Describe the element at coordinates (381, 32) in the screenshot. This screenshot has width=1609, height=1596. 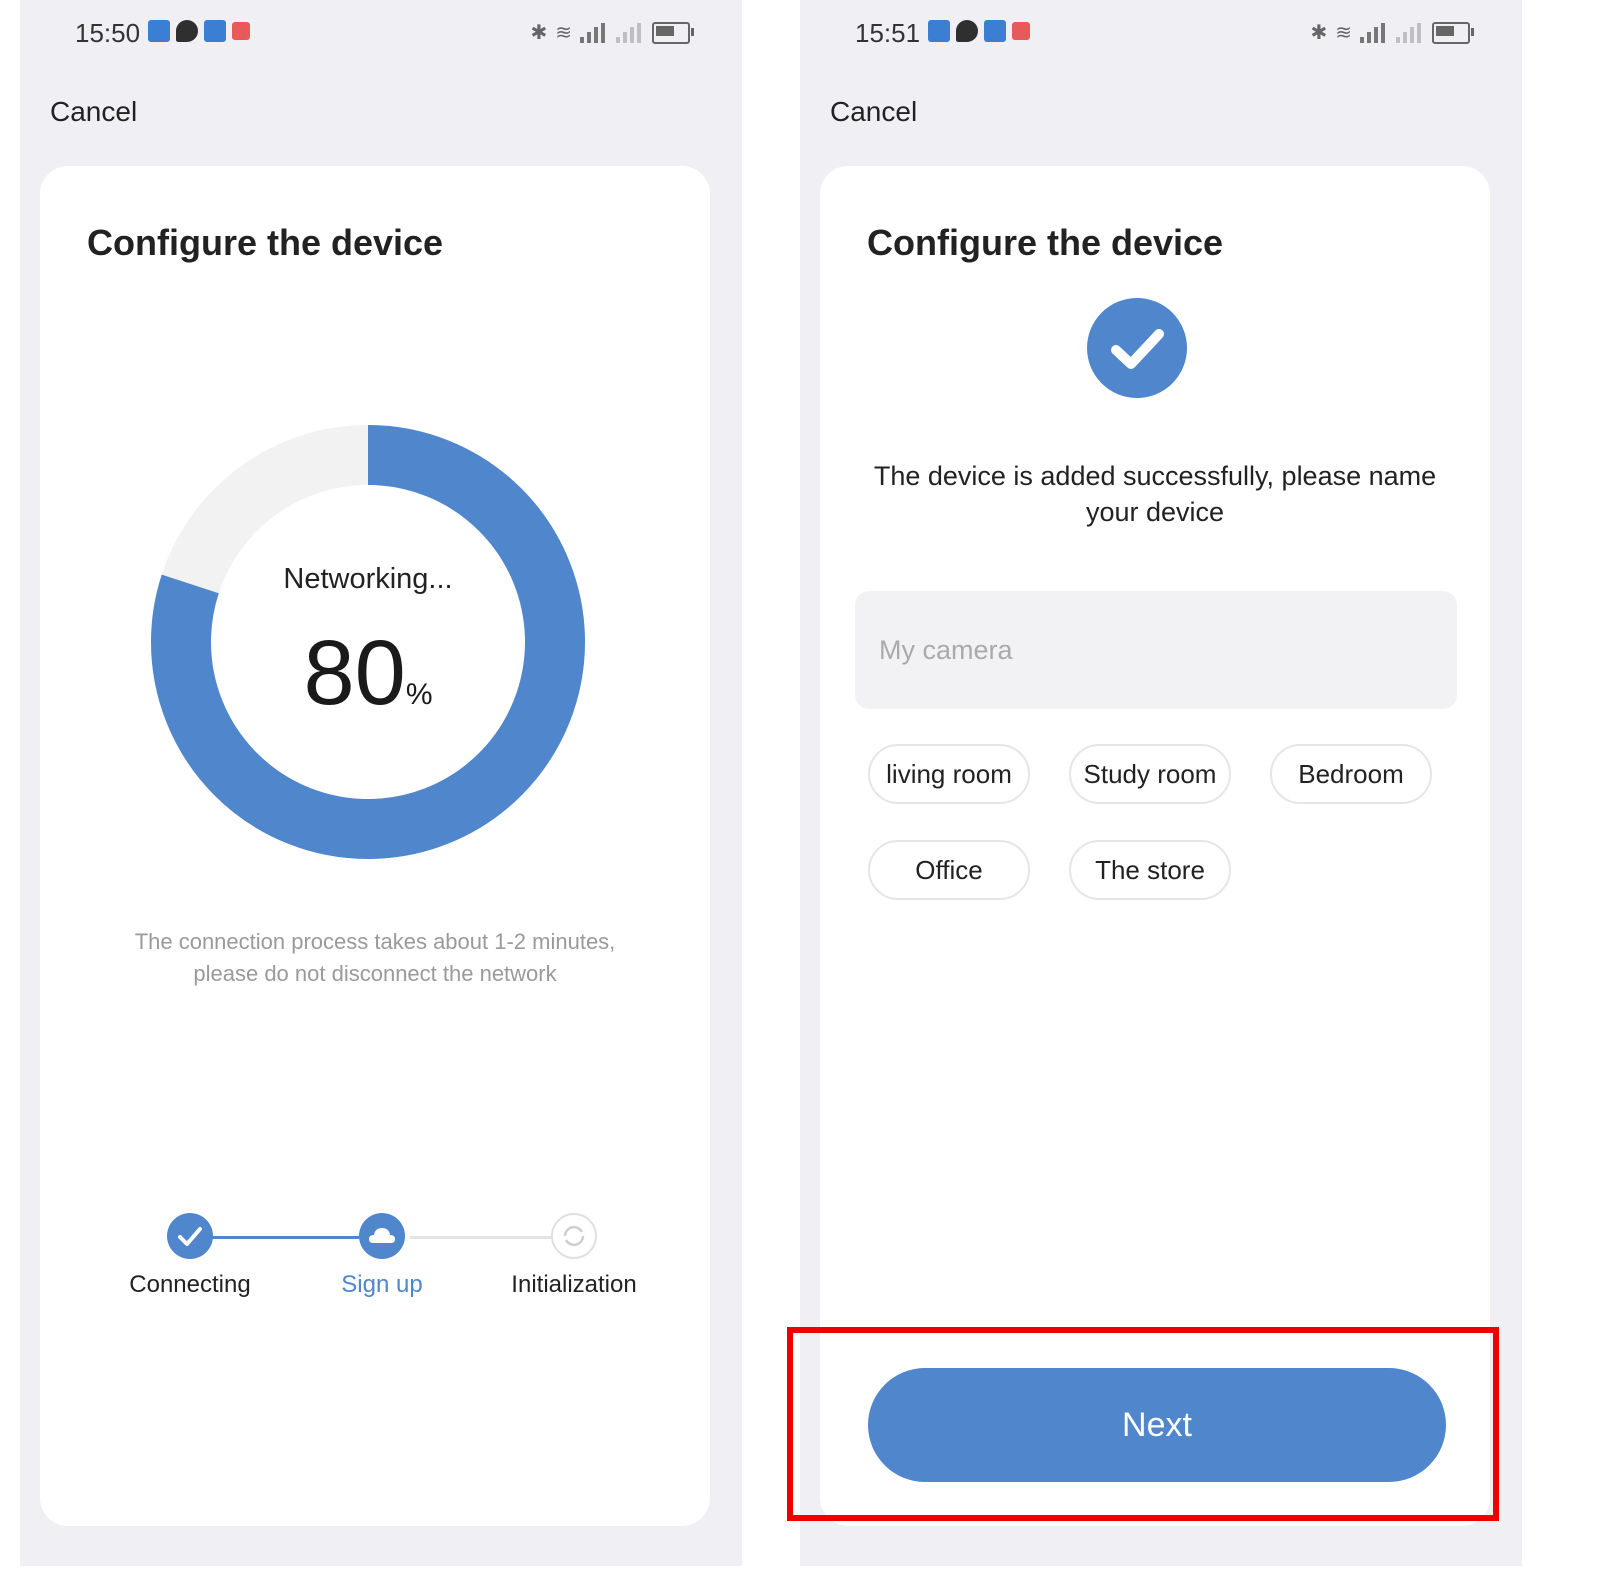
I see `status-bar: 15:50 ✱ ≋` at that location.